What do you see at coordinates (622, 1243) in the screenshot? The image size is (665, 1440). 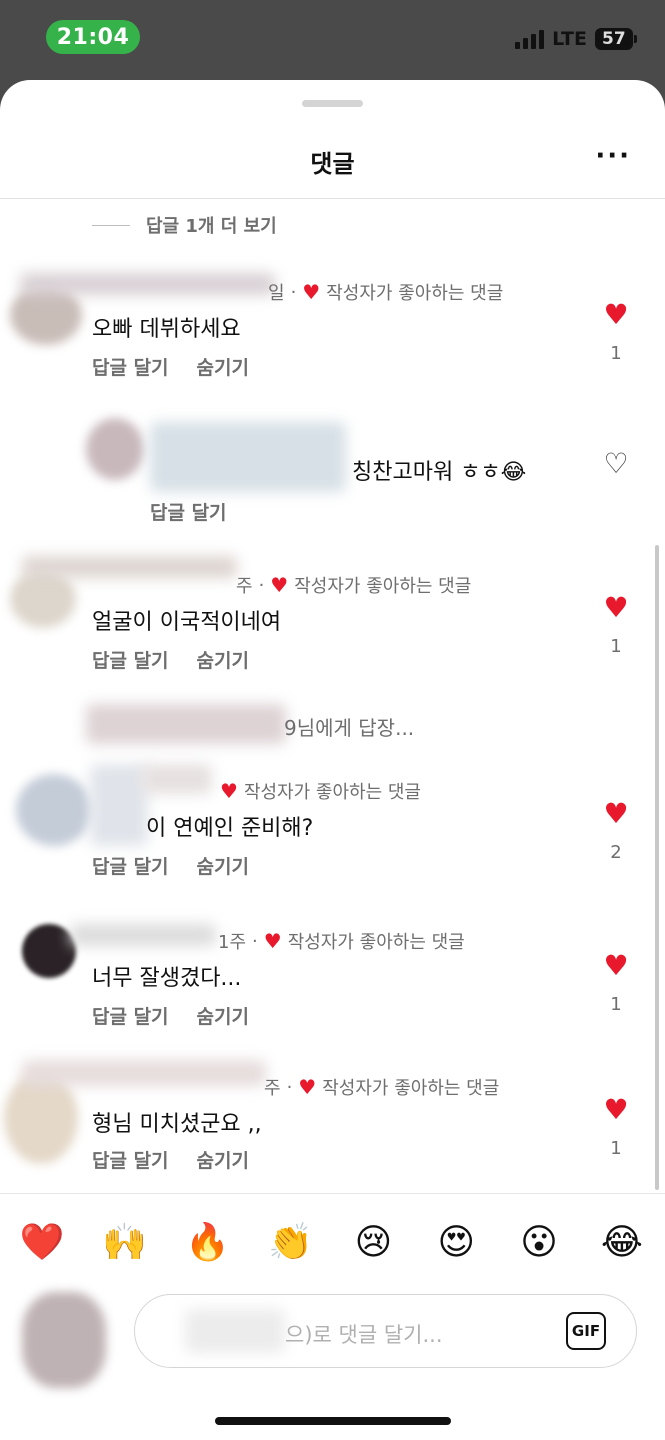 I see `emoji-laughing: 😂` at bounding box center [622, 1243].